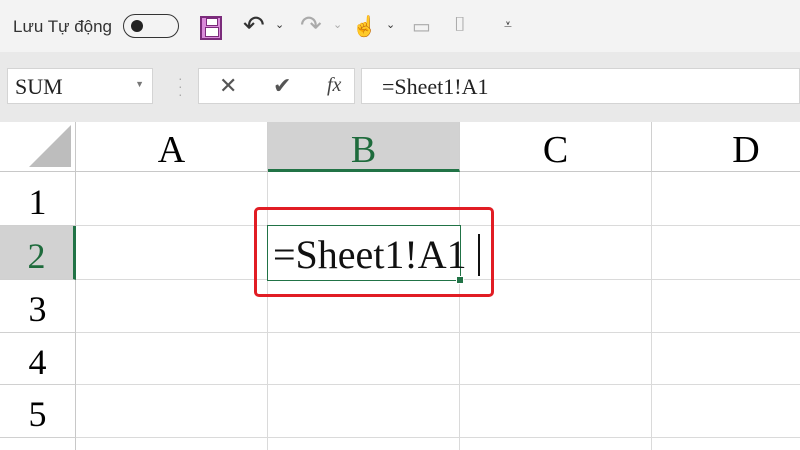 This screenshot has height=450, width=800. What do you see at coordinates (39, 86) in the screenshot?
I see `name-box-value: SUM` at bounding box center [39, 86].